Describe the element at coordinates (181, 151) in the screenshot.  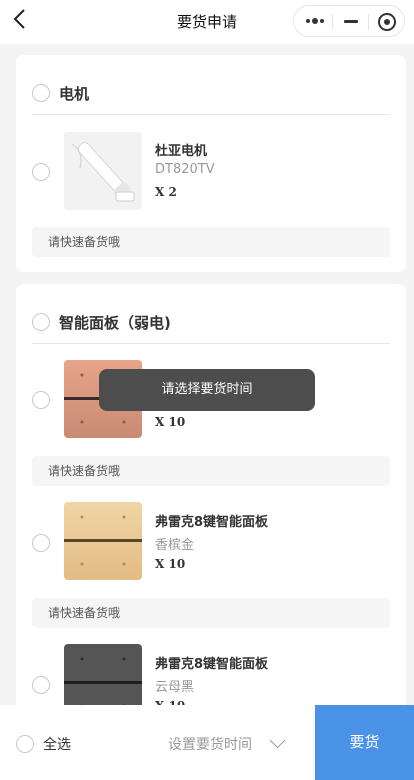
I see `product-name: 杜亚电机` at that location.